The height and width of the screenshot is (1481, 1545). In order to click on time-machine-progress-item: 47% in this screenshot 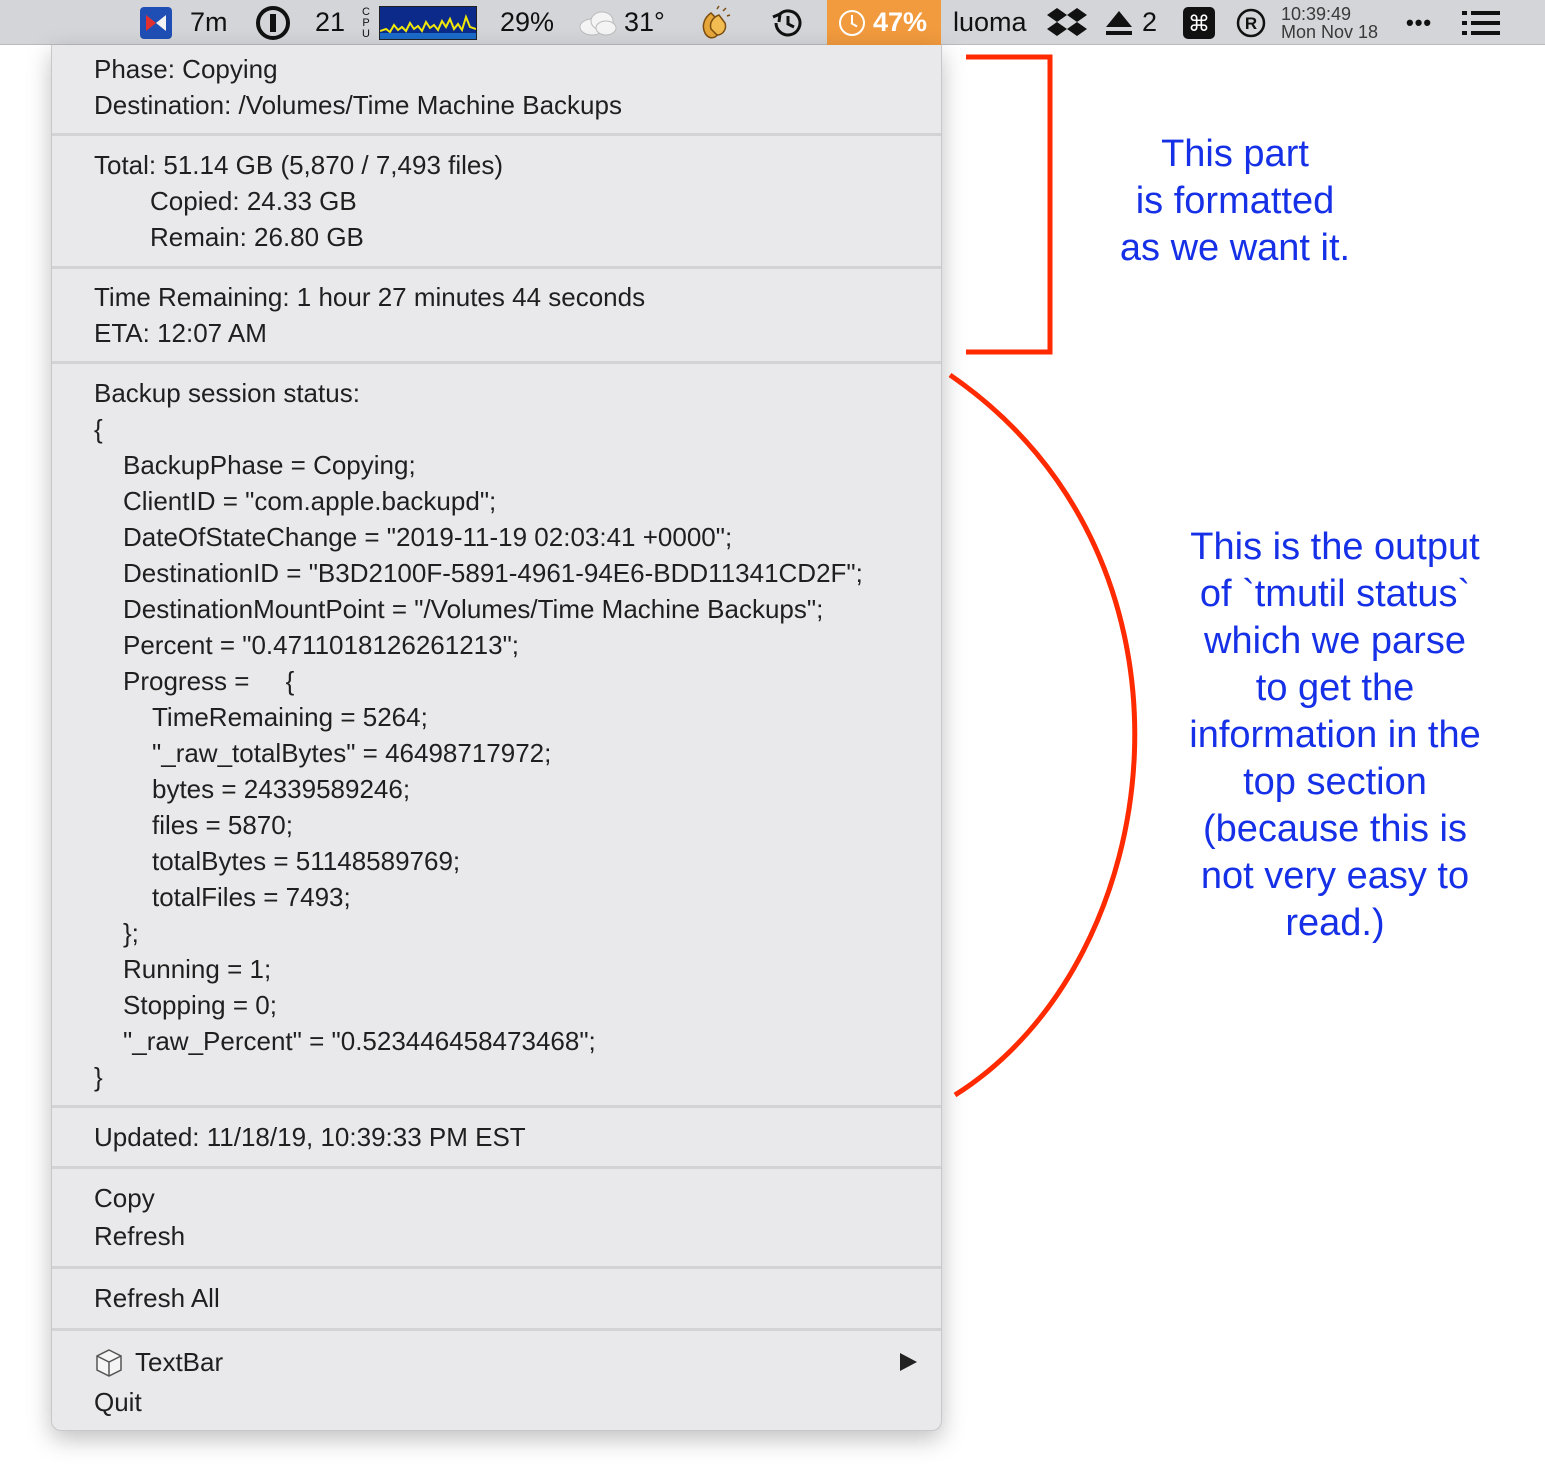, I will do `click(884, 22)`.